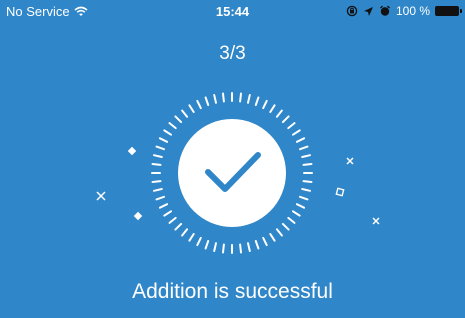 This screenshot has height=318, width=465. I want to click on success-circle, so click(232, 173).